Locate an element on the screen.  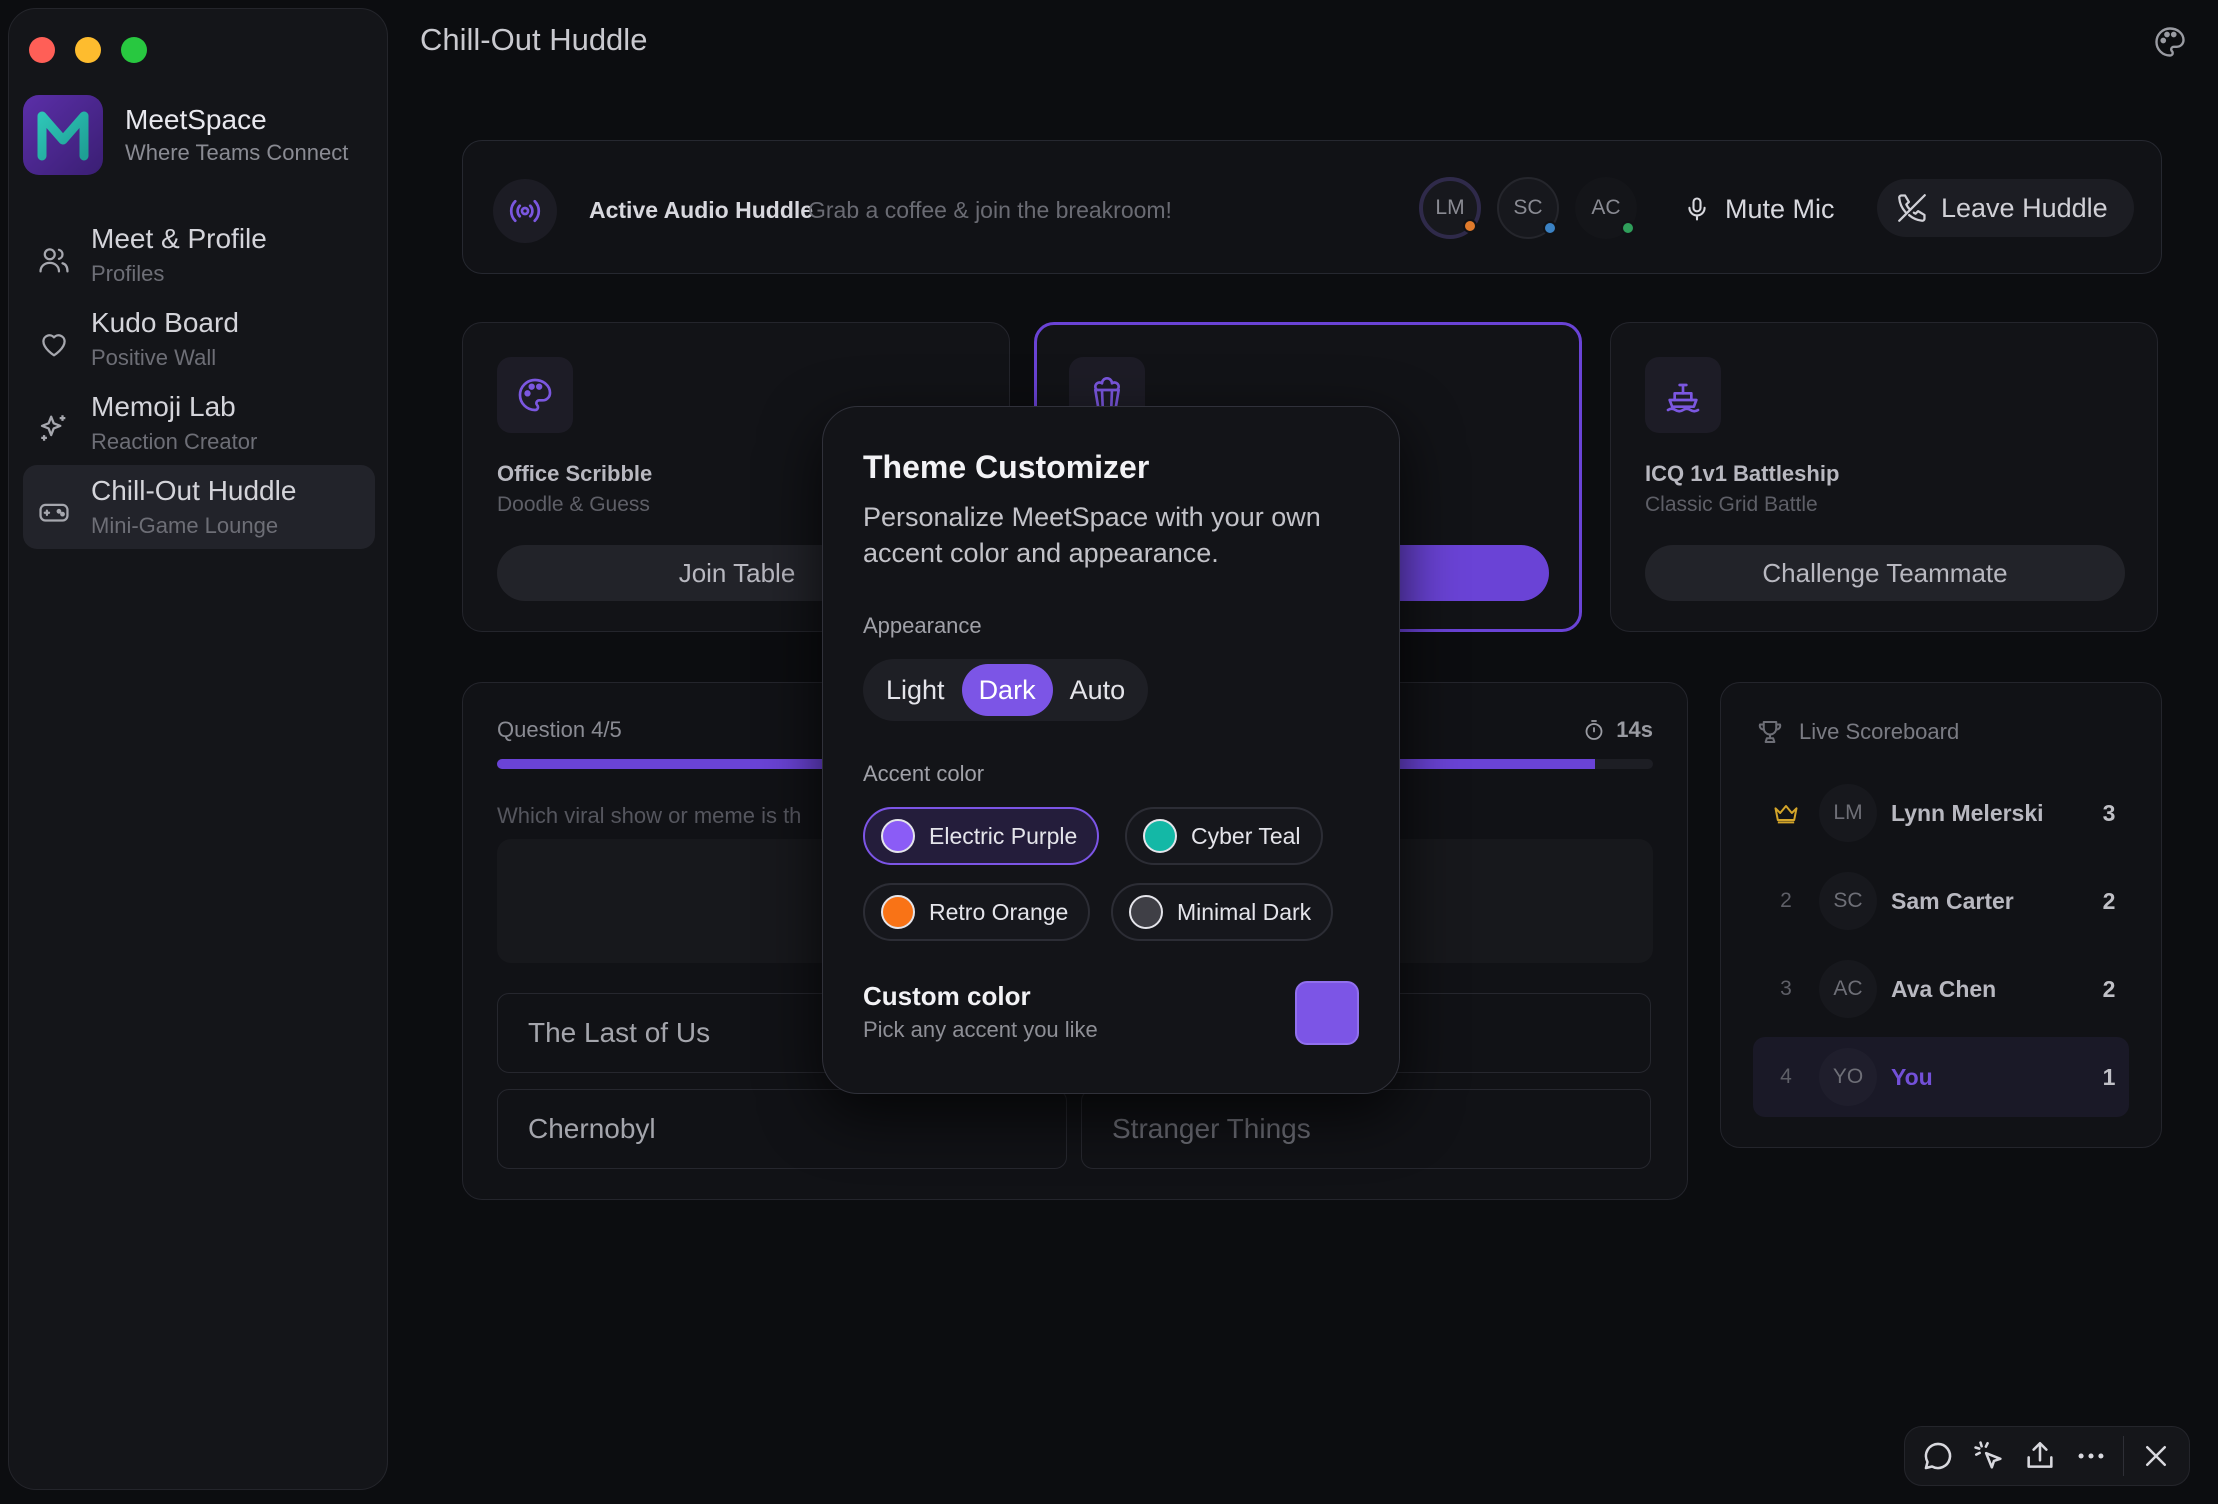
leave-huddle-button: Leave Huddle is located at coordinates (2005, 208).